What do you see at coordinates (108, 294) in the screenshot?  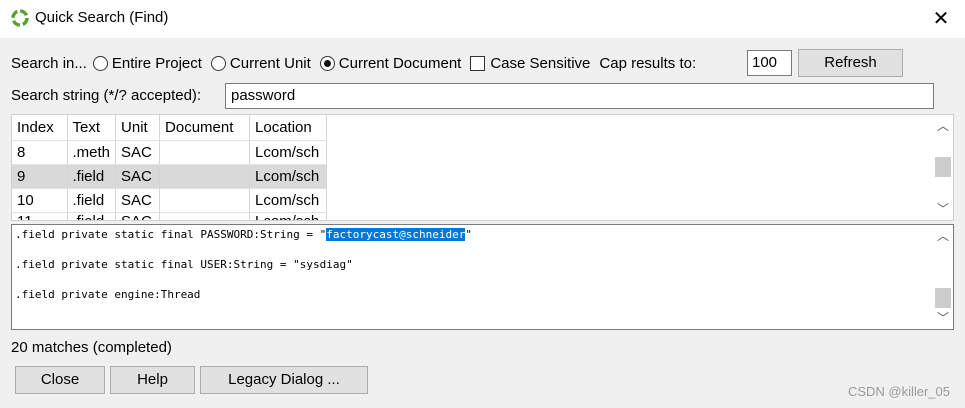 I see `preview-line-engine: .field private engine:Thread` at bounding box center [108, 294].